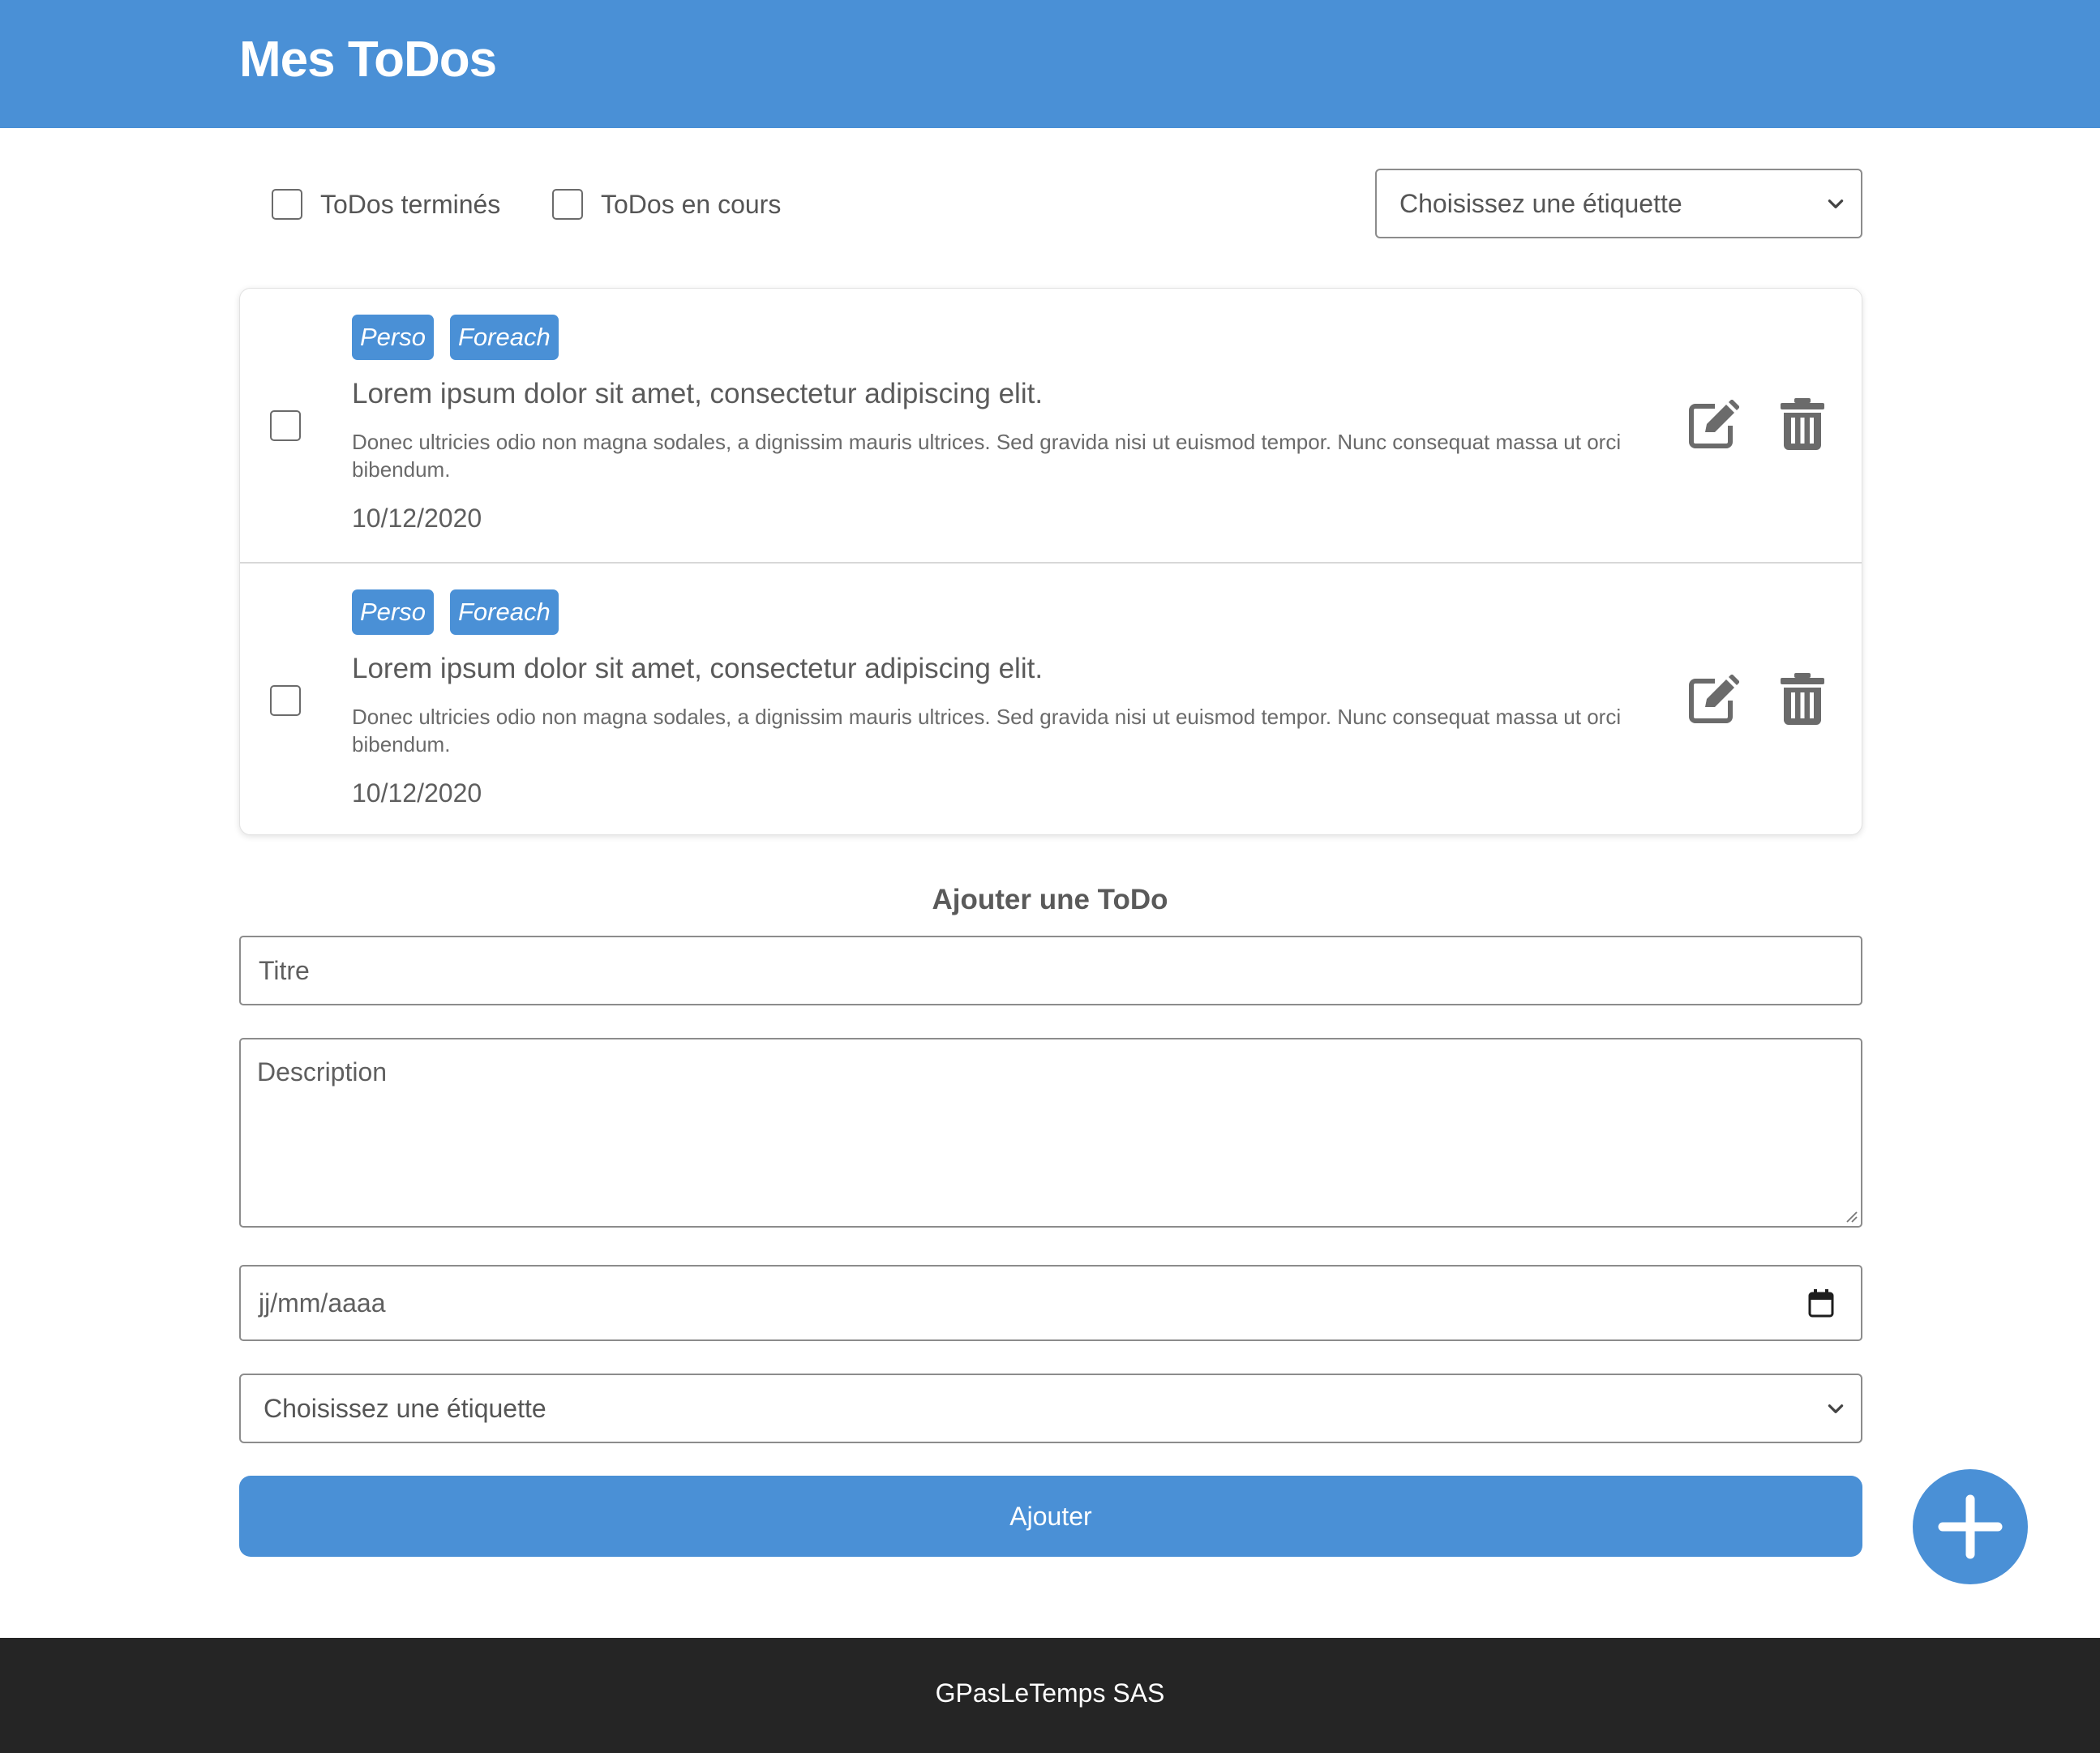 The width and height of the screenshot is (2100, 1753). I want to click on tag-select-value: Choisissez une étiquette, so click(405, 1408).